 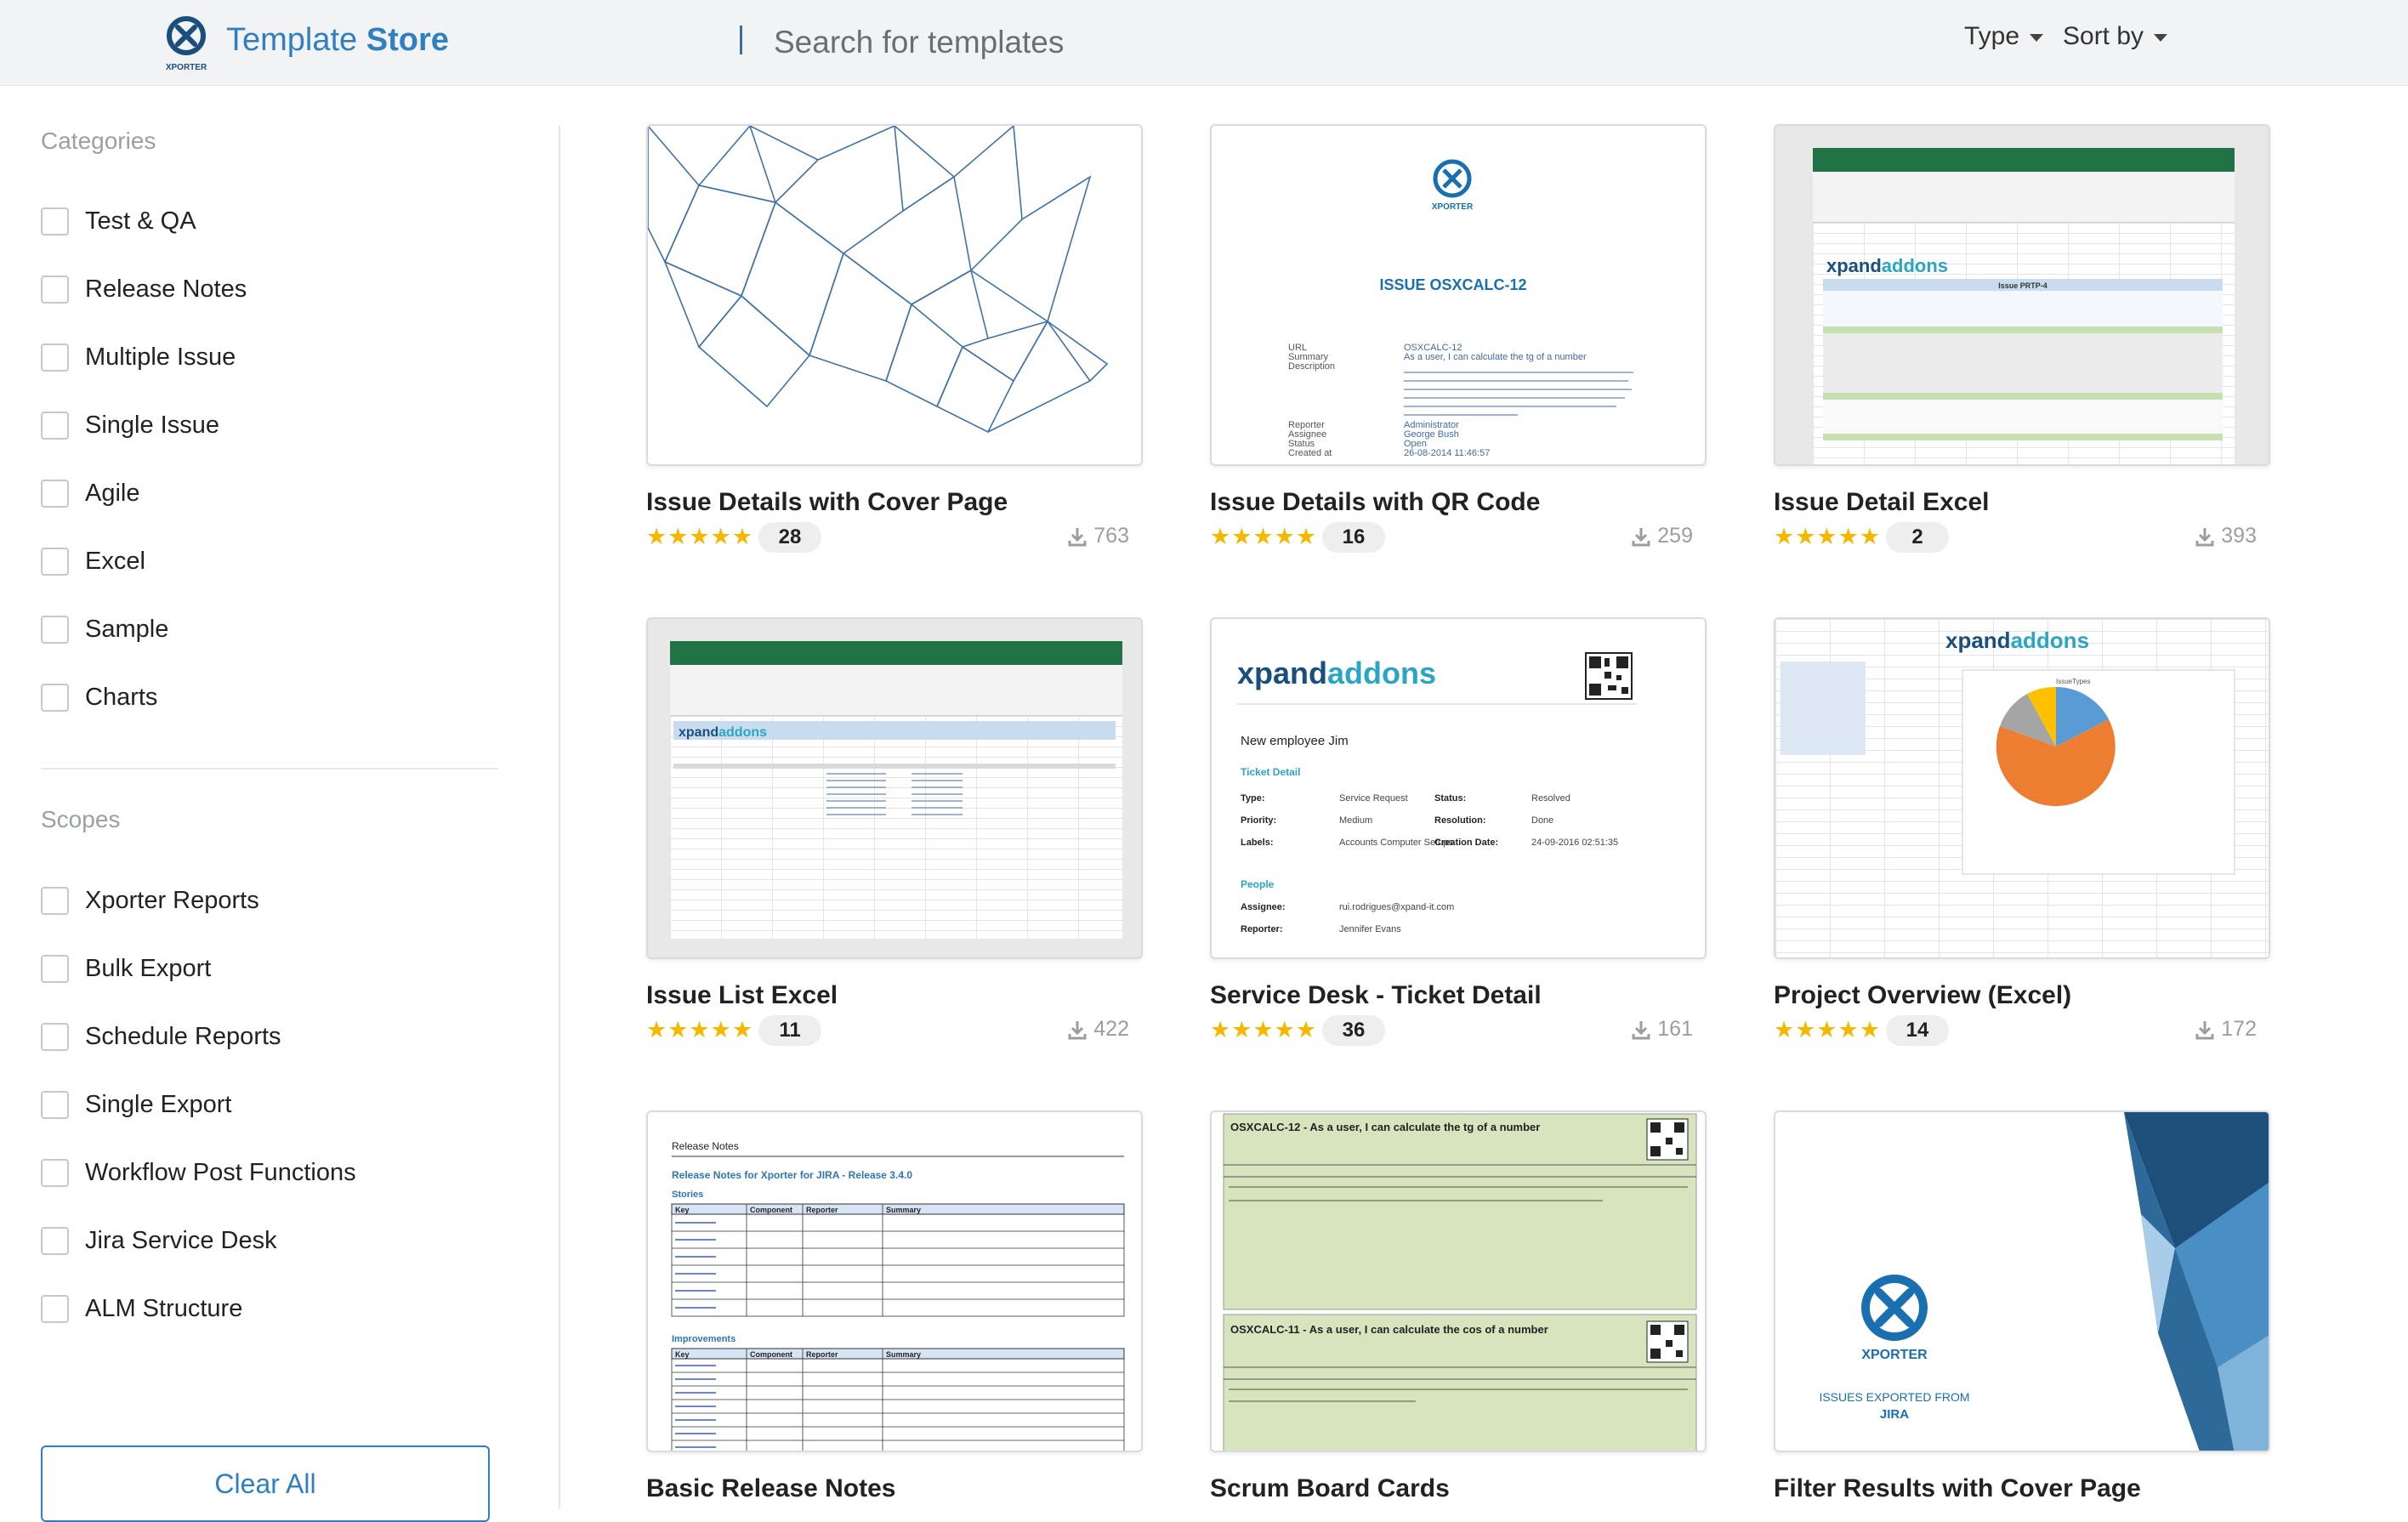 I want to click on card-title: Service Desk - Ticket Detail, so click(x=1376, y=995).